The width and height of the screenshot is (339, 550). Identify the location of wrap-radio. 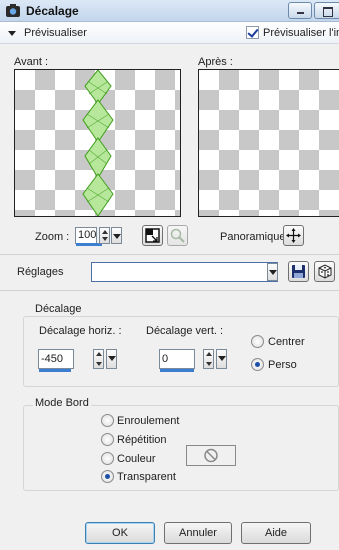
(107, 420).